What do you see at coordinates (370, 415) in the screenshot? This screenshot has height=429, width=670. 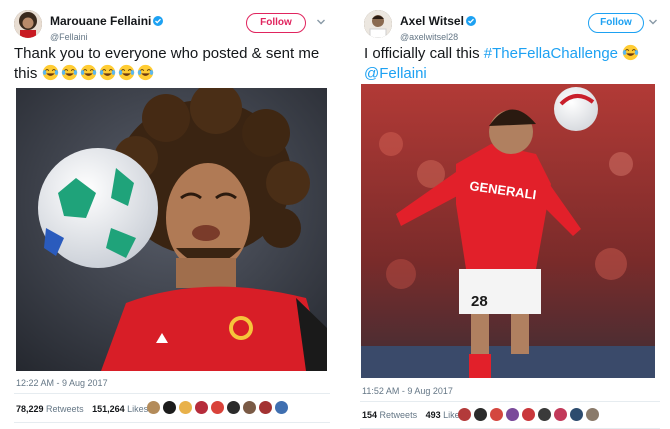 I see `retweets-count: 154` at bounding box center [370, 415].